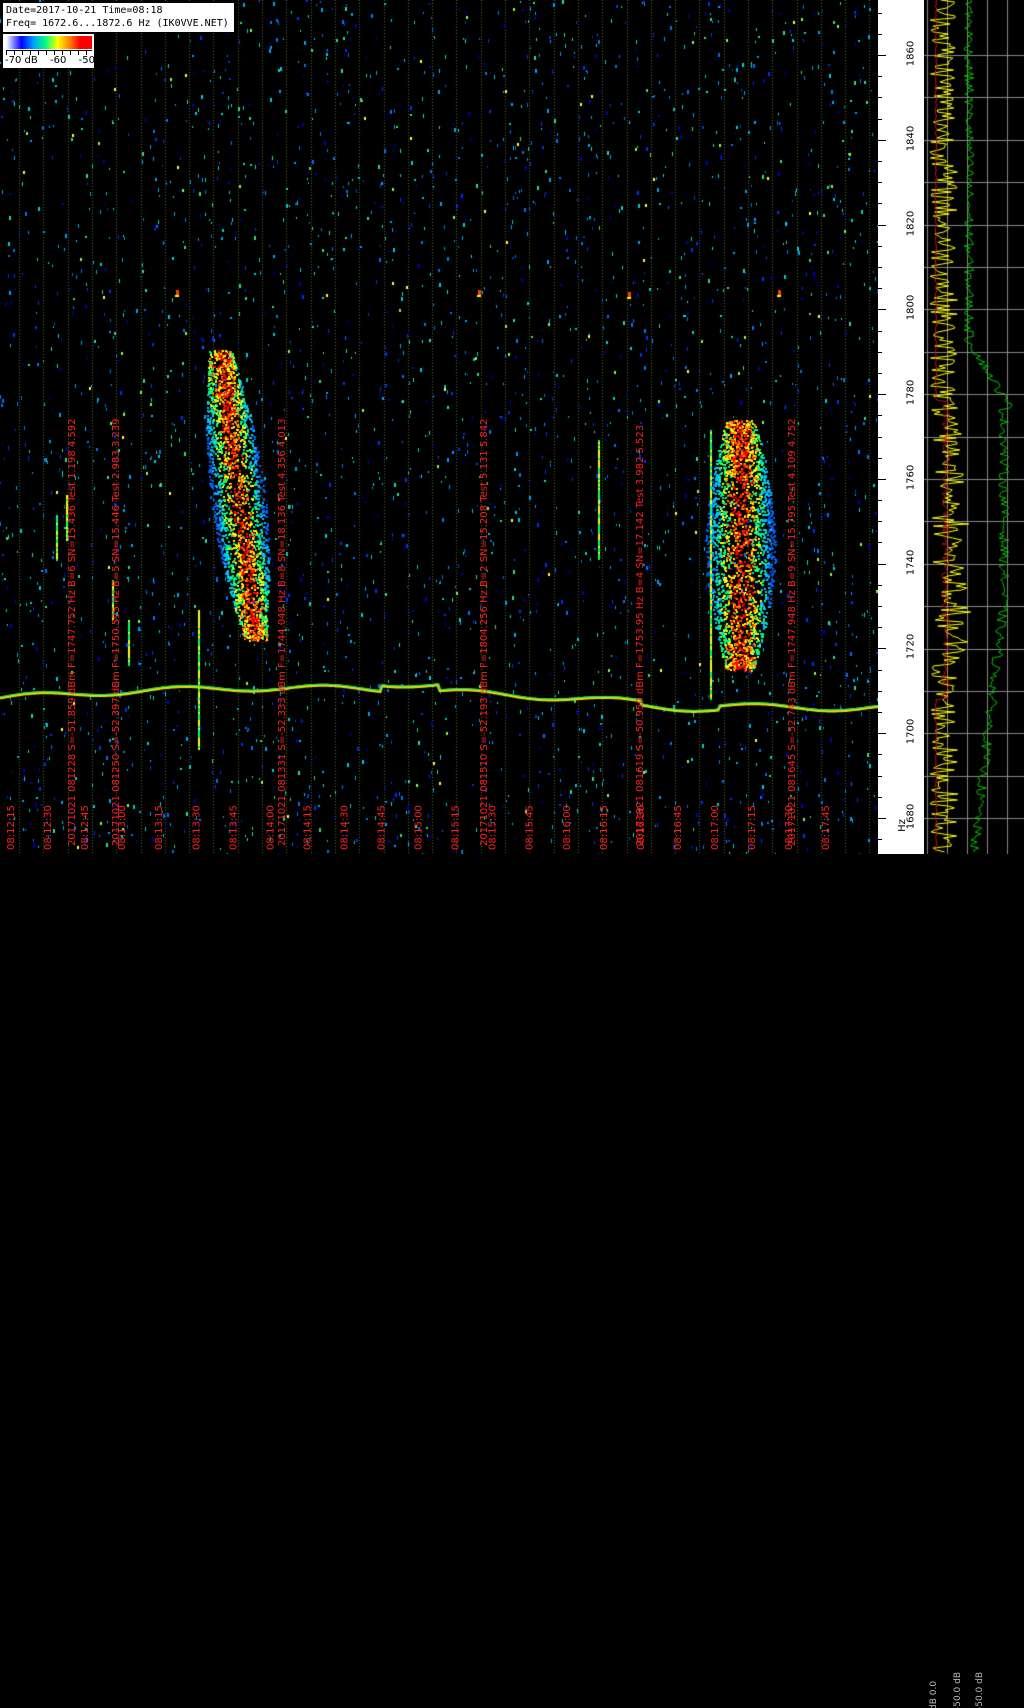  I want to click on legend-label-min: -70 dB, so click(21, 60).